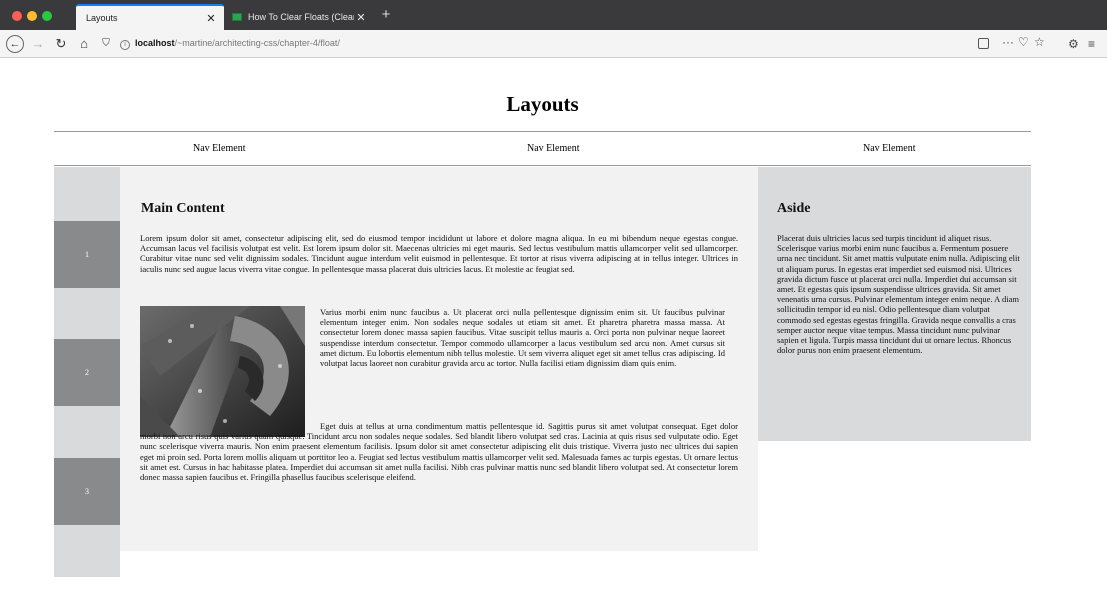 The image size is (1107, 601). I want to click on tab-layouts: Layouts ✕, so click(150, 17).